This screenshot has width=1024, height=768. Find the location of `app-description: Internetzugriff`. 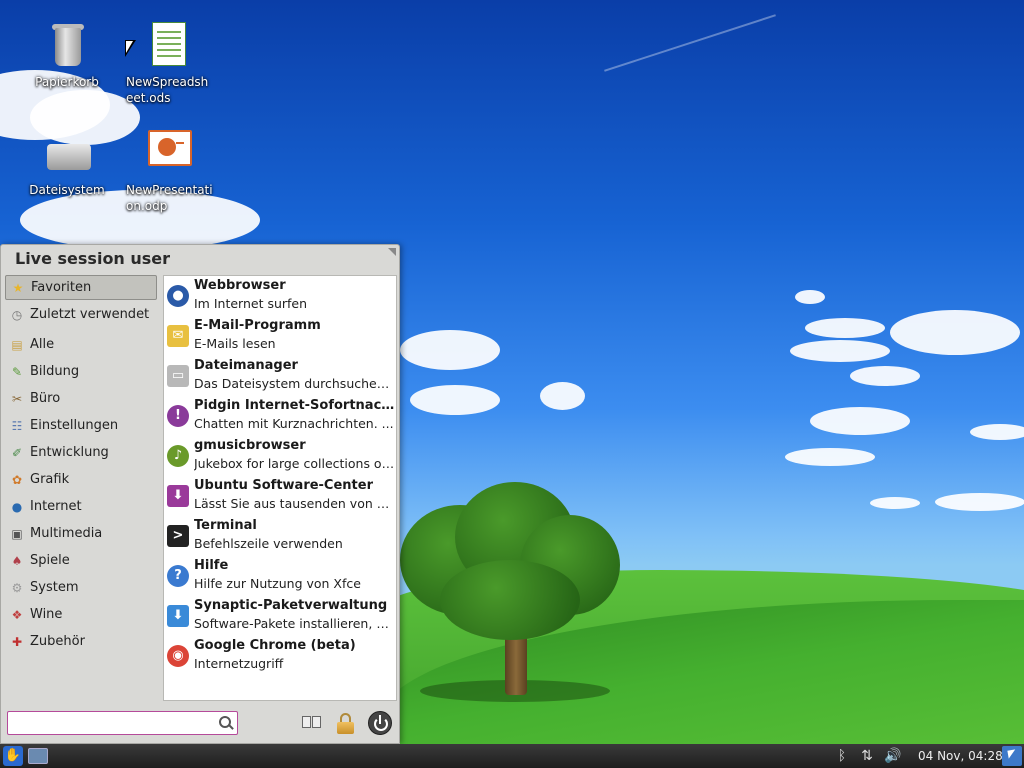

app-description: Internetzugriff is located at coordinates (239, 663).